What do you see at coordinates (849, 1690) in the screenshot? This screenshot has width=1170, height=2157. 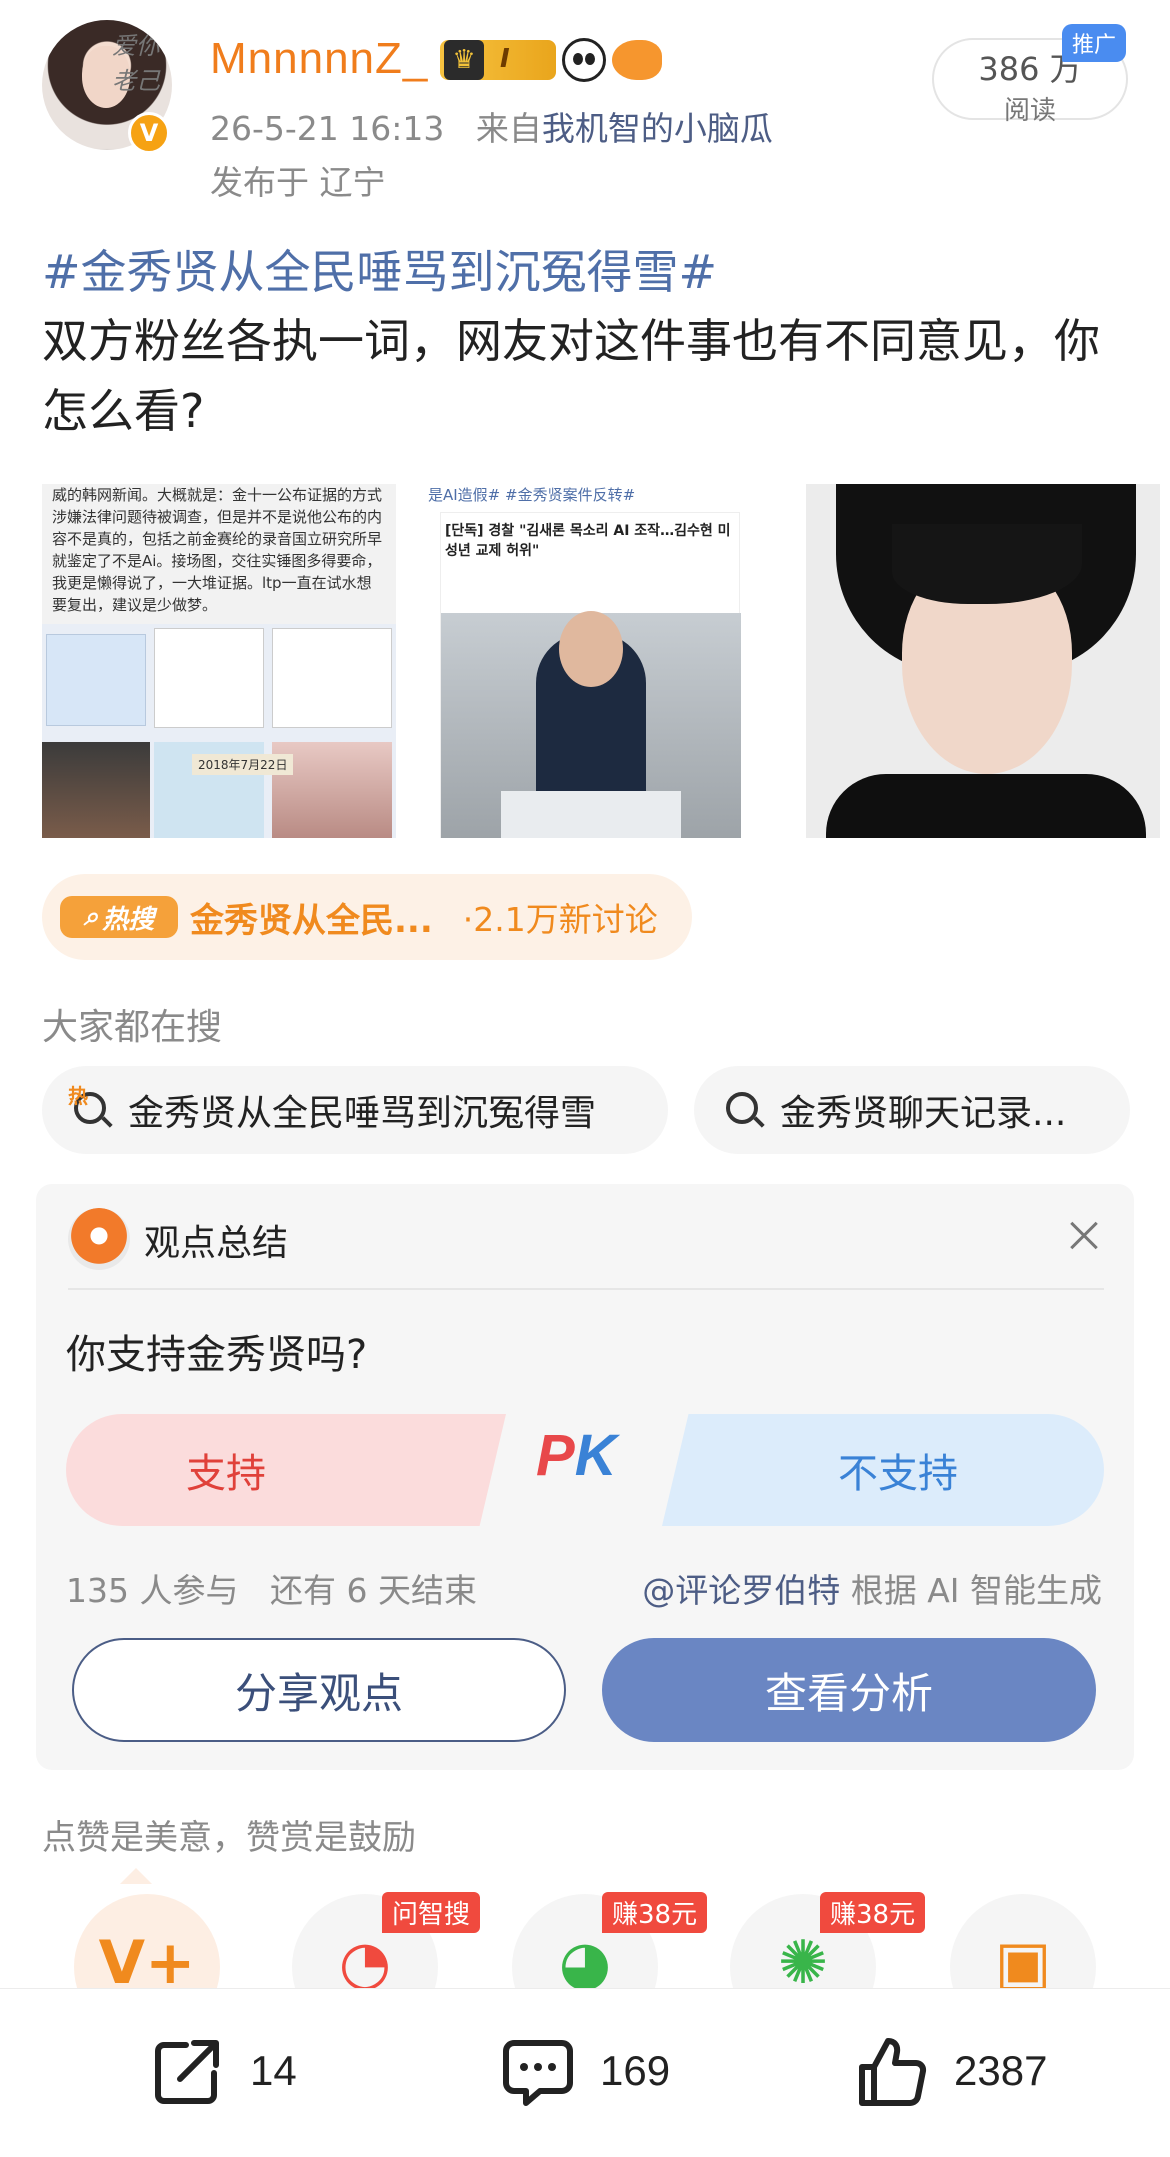 I see `view-analysis-button: 查看分析` at bounding box center [849, 1690].